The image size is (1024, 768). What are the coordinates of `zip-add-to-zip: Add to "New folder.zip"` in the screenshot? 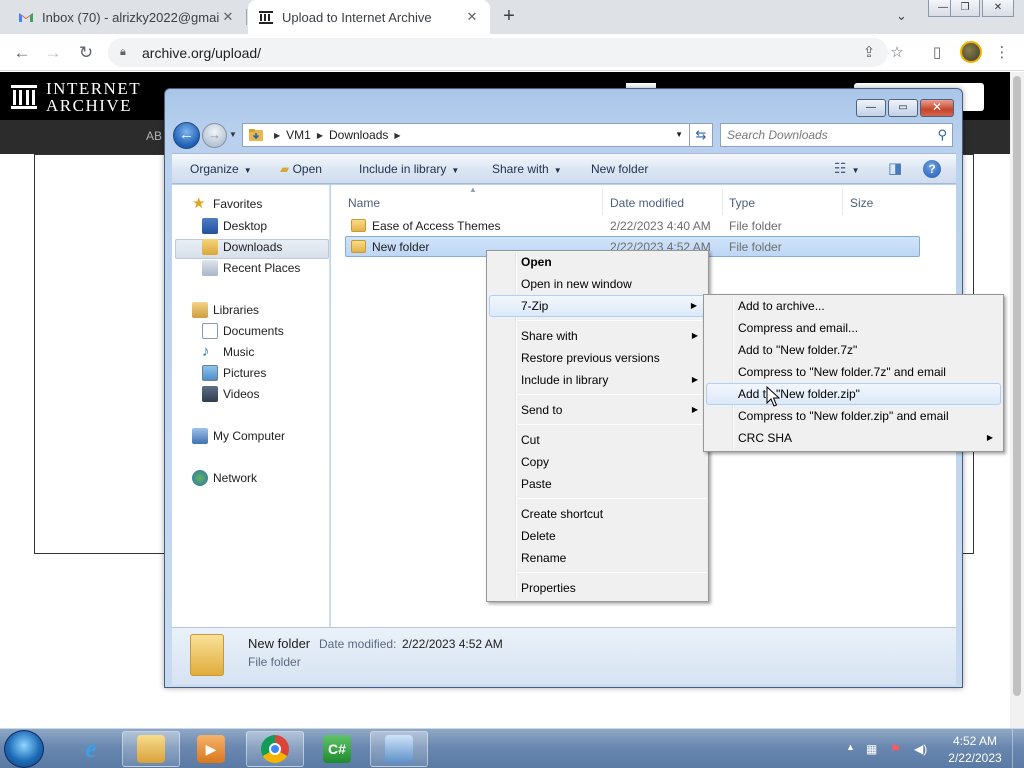 It's located at (853, 394).